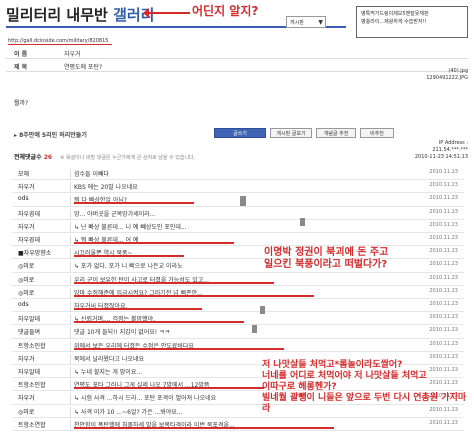  What do you see at coordinates (364, 403) in the screenshot?
I see `annotation-line: 빌네월 괄뺑이 니들은 앞으로 두번 다시 연총원 가지마라` at bounding box center [364, 403].